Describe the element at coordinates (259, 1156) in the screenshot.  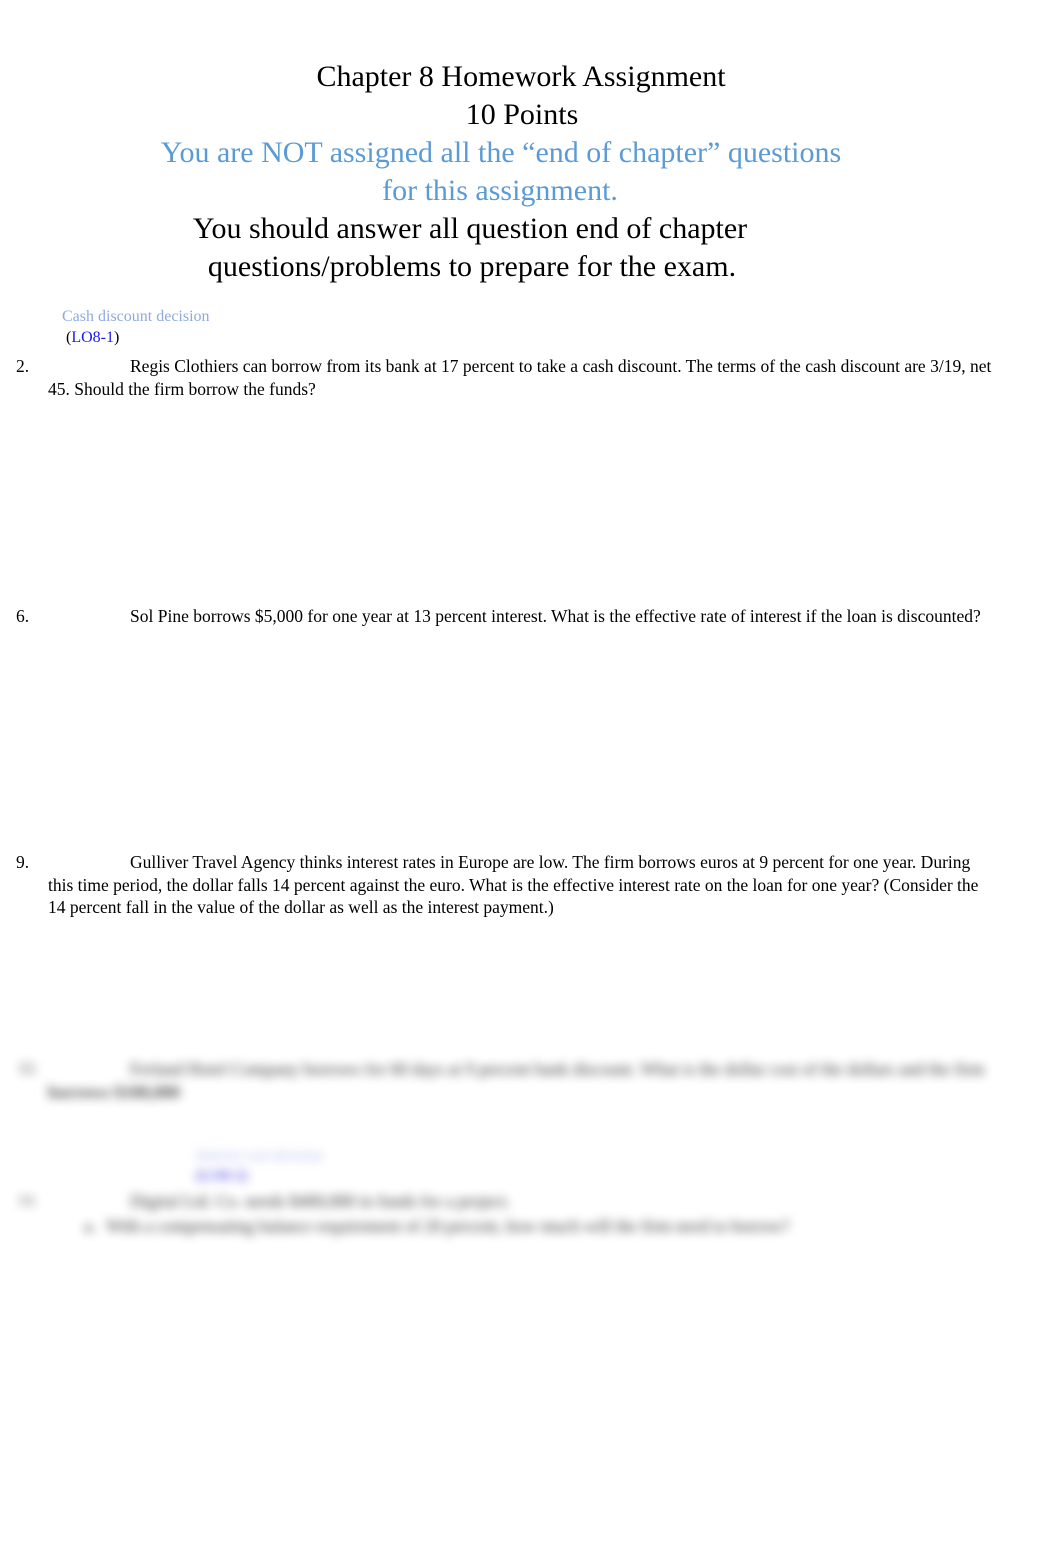
I see `obscured-topic-label: Interest cost decision` at that location.